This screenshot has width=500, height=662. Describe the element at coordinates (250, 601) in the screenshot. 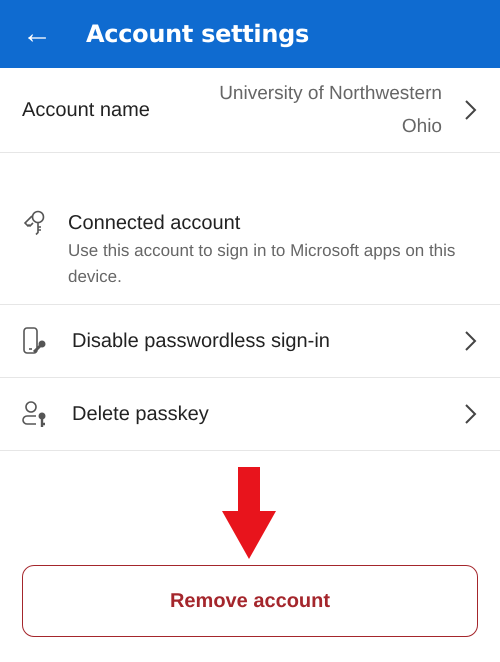

I see `remove-account-button: Remove account` at that location.